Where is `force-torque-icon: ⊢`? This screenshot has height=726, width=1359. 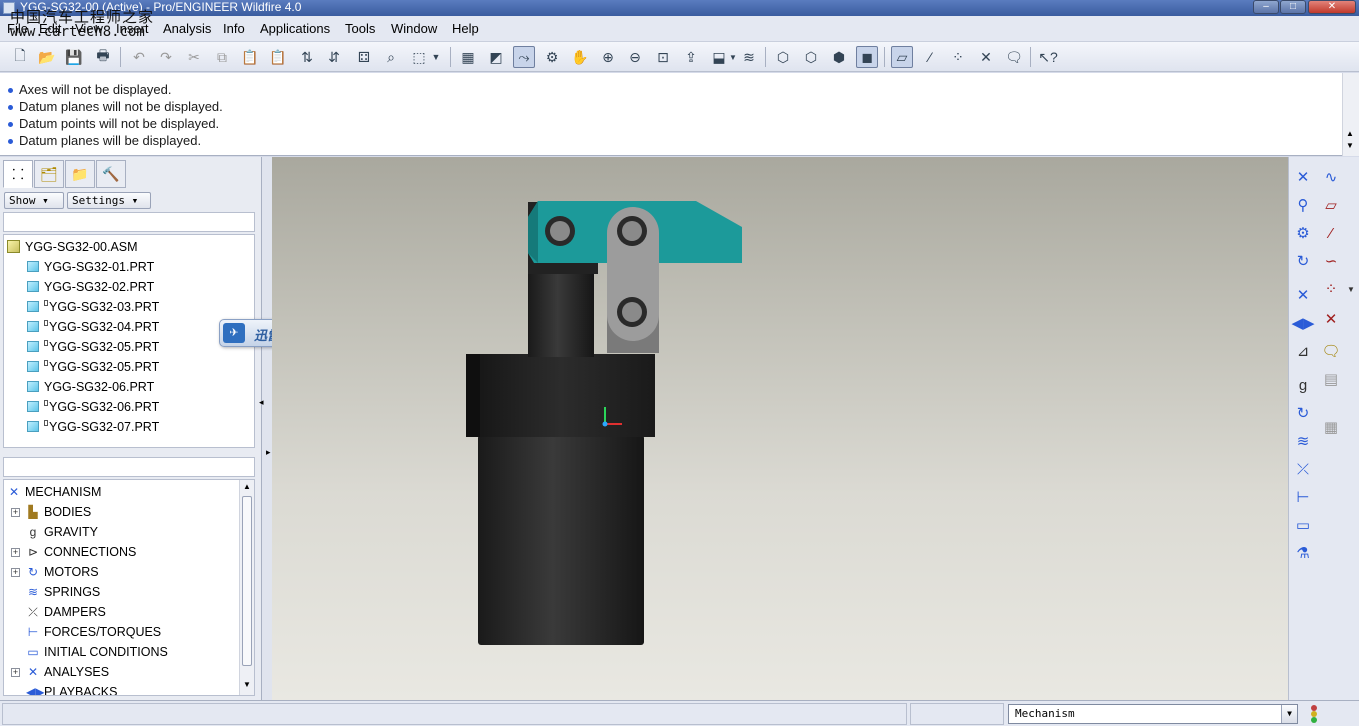 force-torque-icon: ⊢ is located at coordinates (1303, 497).